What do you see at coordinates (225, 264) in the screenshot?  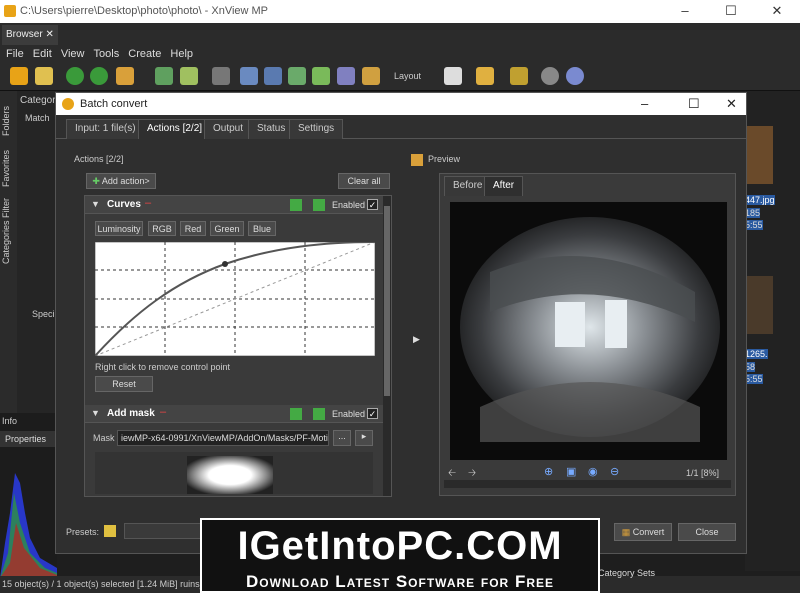 I see `control-point` at bounding box center [225, 264].